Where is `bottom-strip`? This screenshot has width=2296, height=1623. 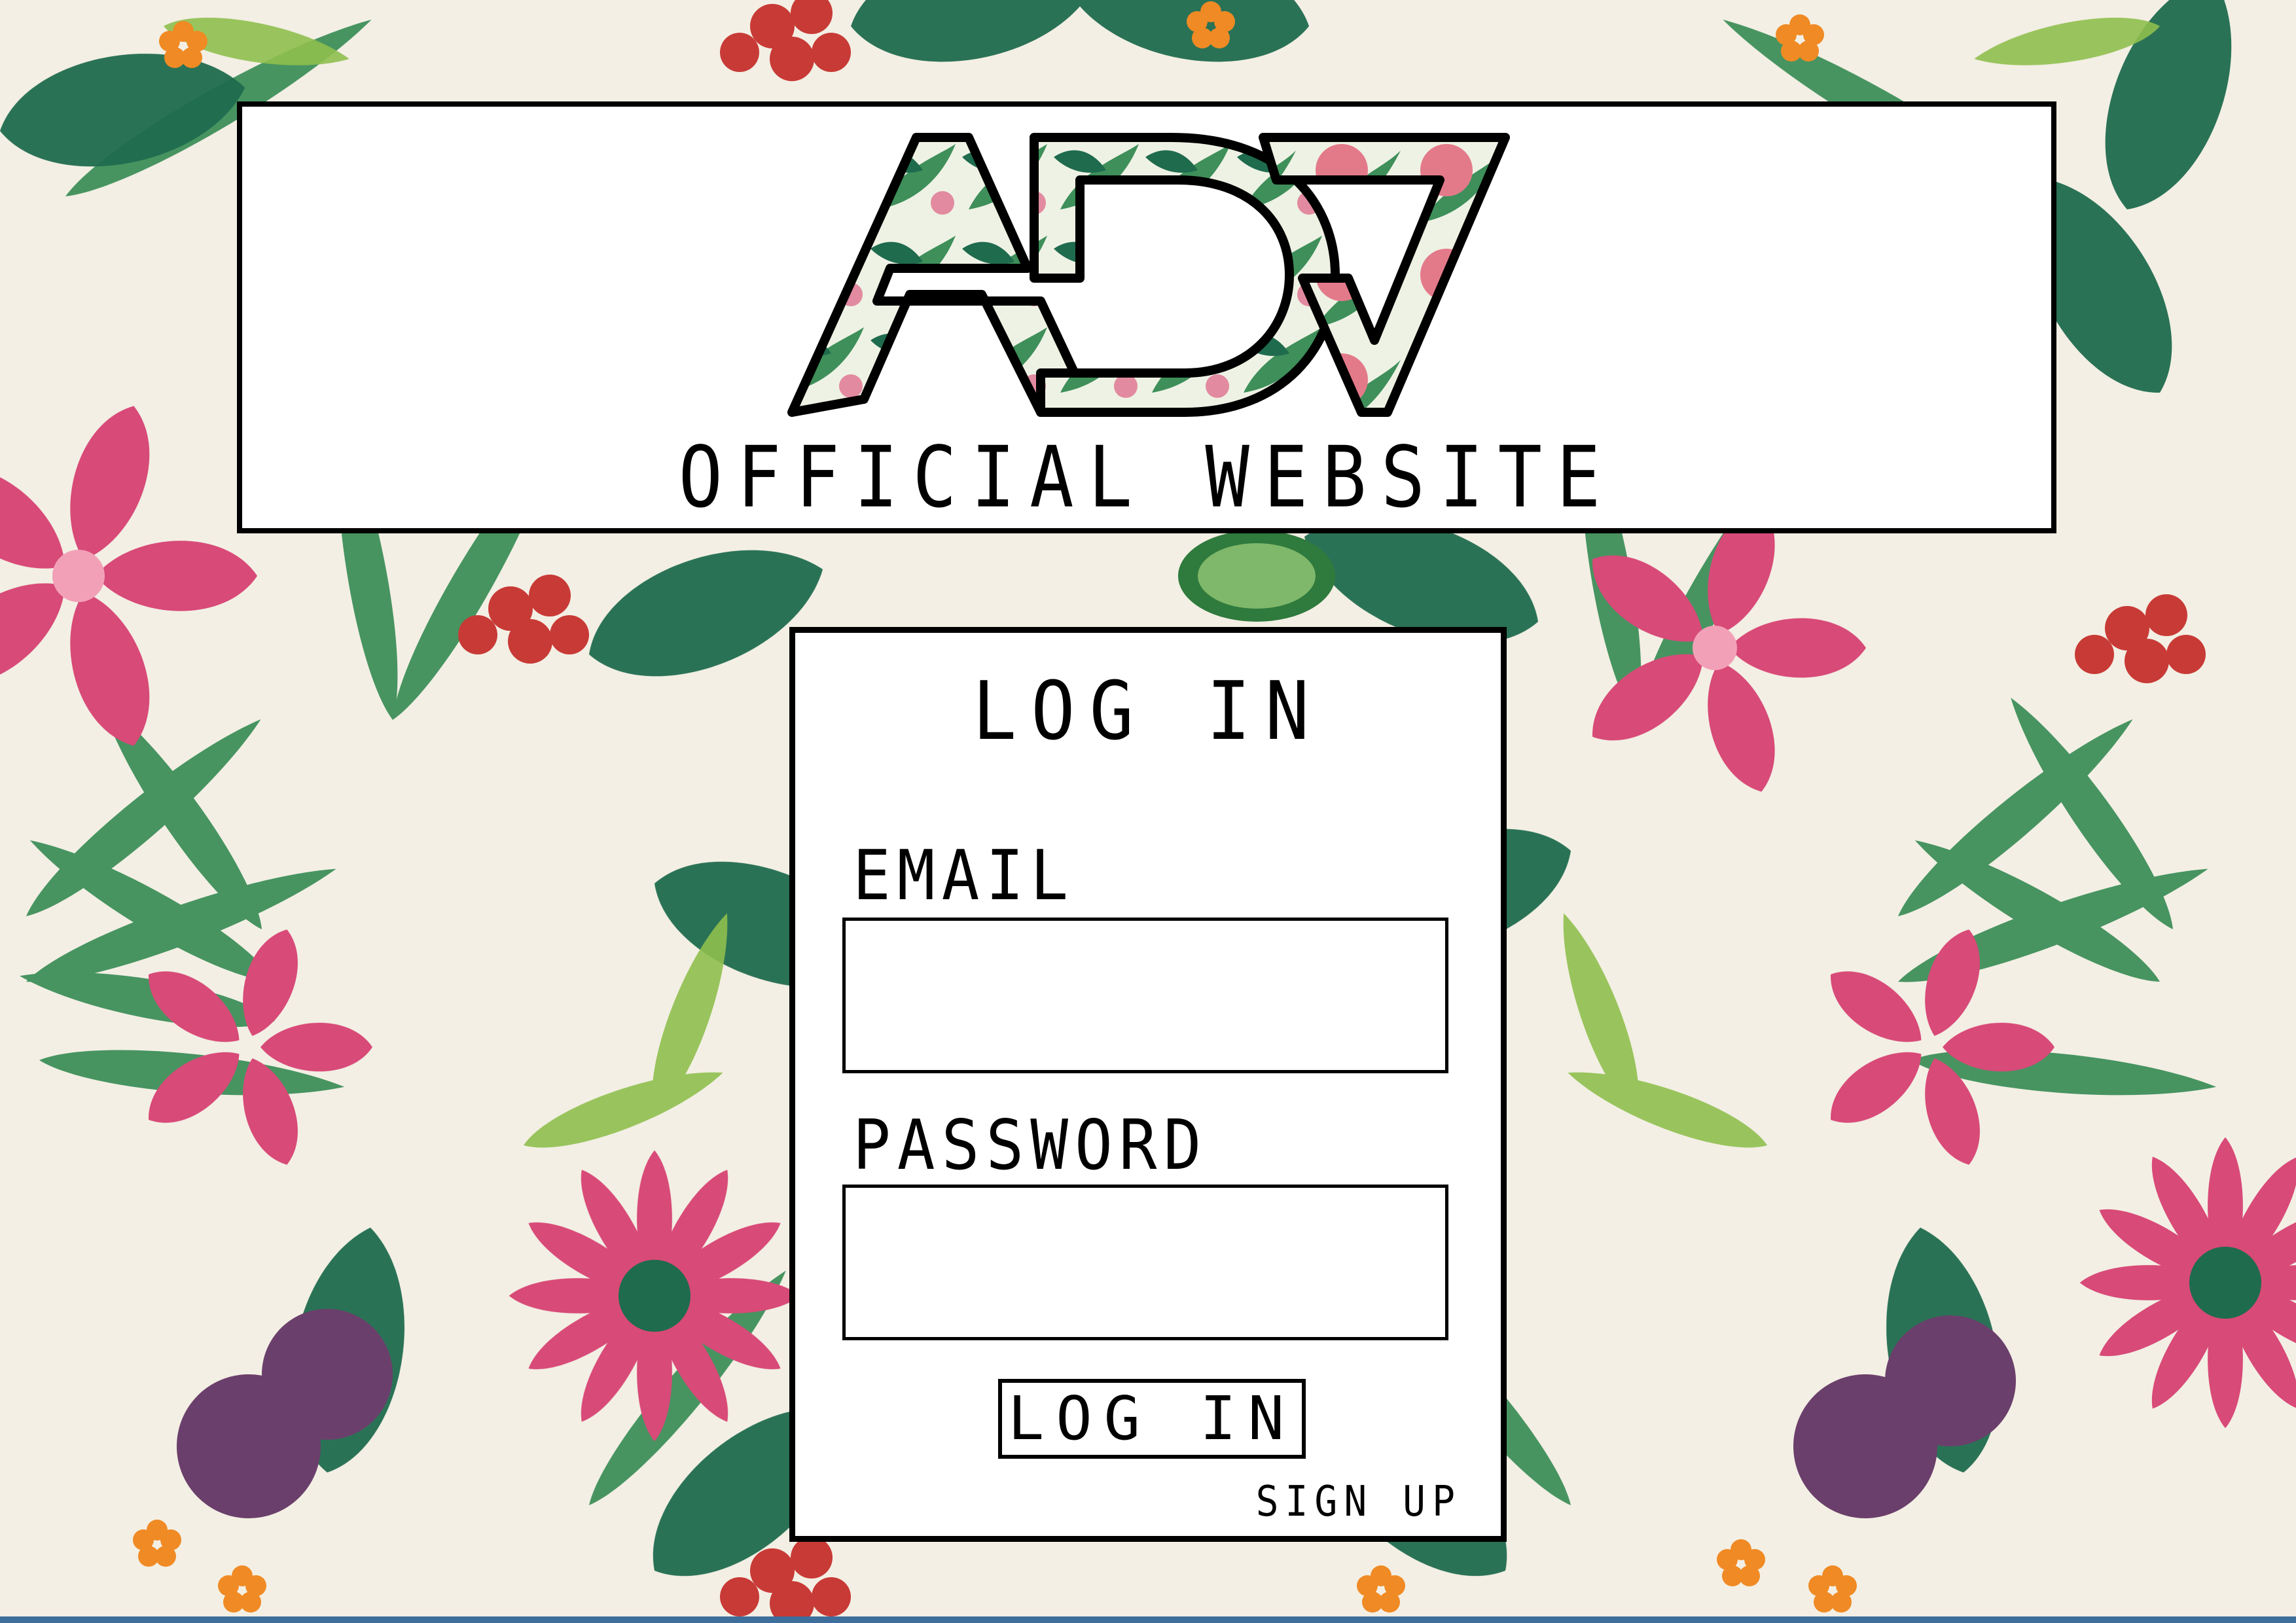
bottom-strip is located at coordinates (1148, 1619).